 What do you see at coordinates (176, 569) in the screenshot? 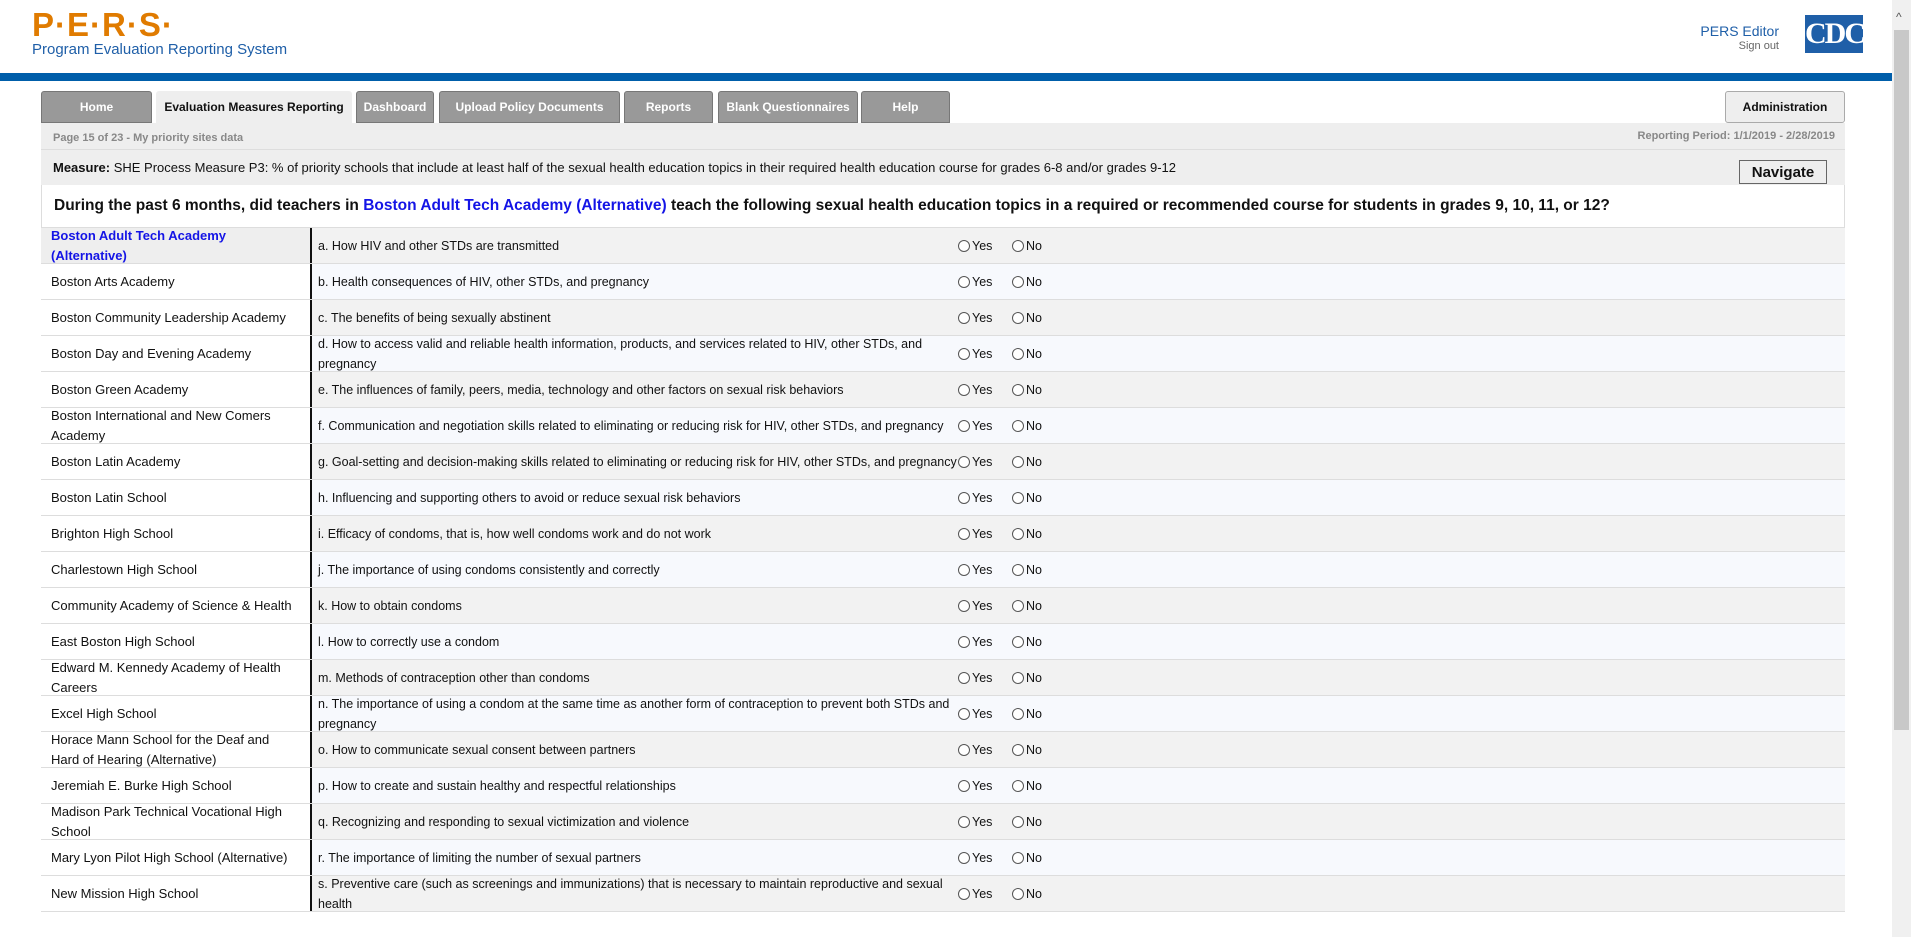
I see `site-item: Charlestown High School` at bounding box center [176, 569].